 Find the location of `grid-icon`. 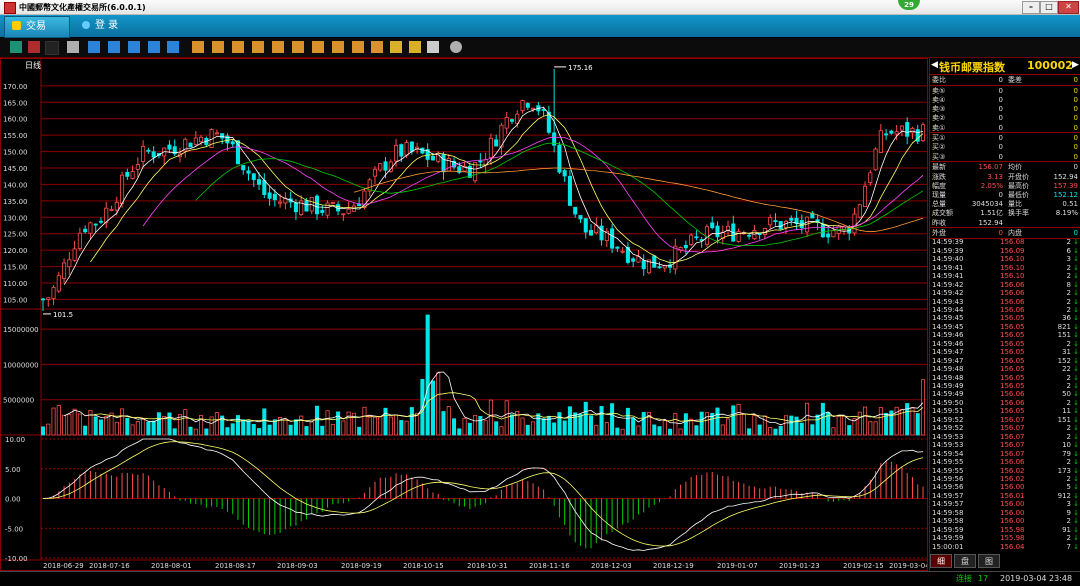

grid-icon is located at coordinates (73, 47).